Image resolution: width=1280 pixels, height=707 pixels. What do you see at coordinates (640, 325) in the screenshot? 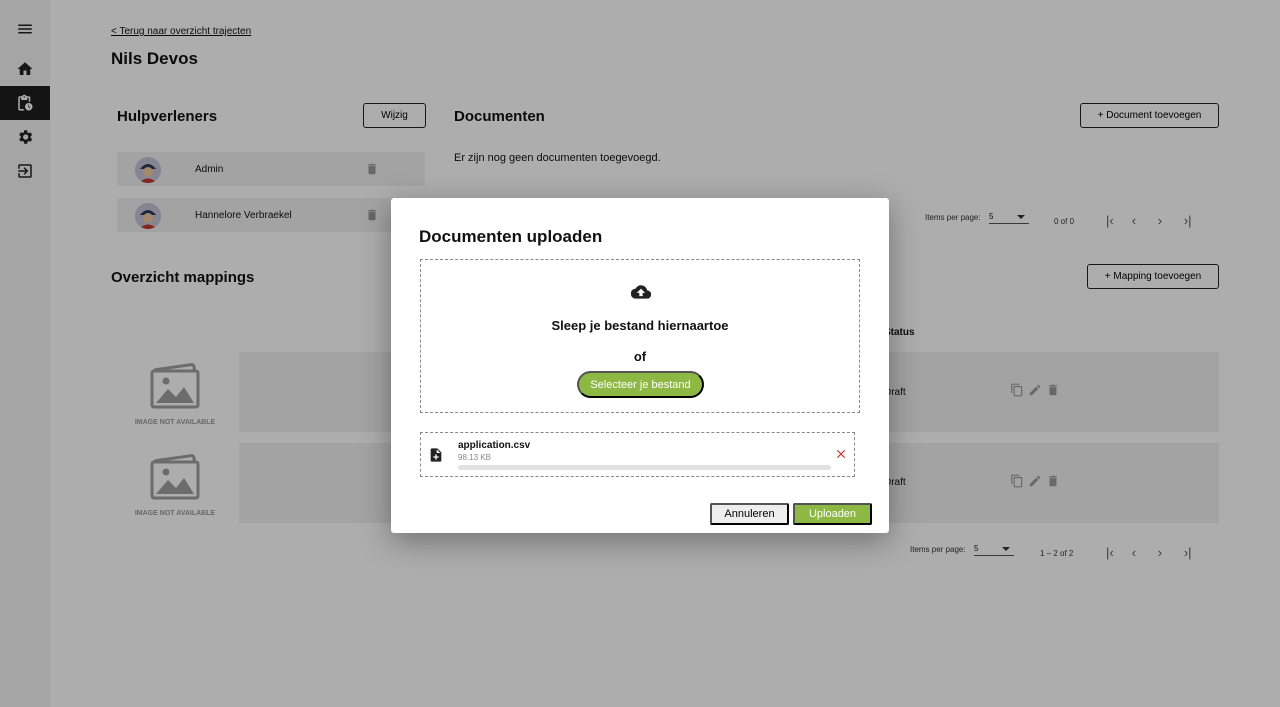
I see `drop-text: Sleep je bestand hiernaartoe` at bounding box center [640, 325].